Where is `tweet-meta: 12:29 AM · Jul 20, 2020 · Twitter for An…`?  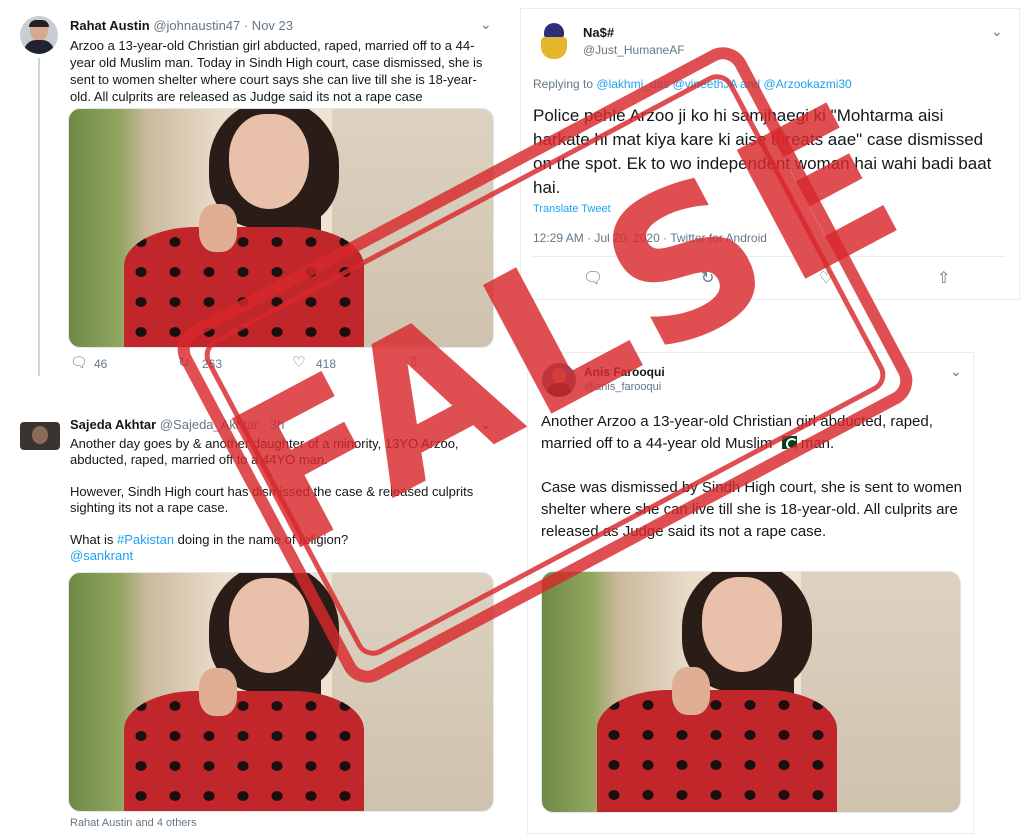
tweet-meta: 12:29 AM · Jul 20, 2020 · Twitter for An… is located at coordinates (650, 238).